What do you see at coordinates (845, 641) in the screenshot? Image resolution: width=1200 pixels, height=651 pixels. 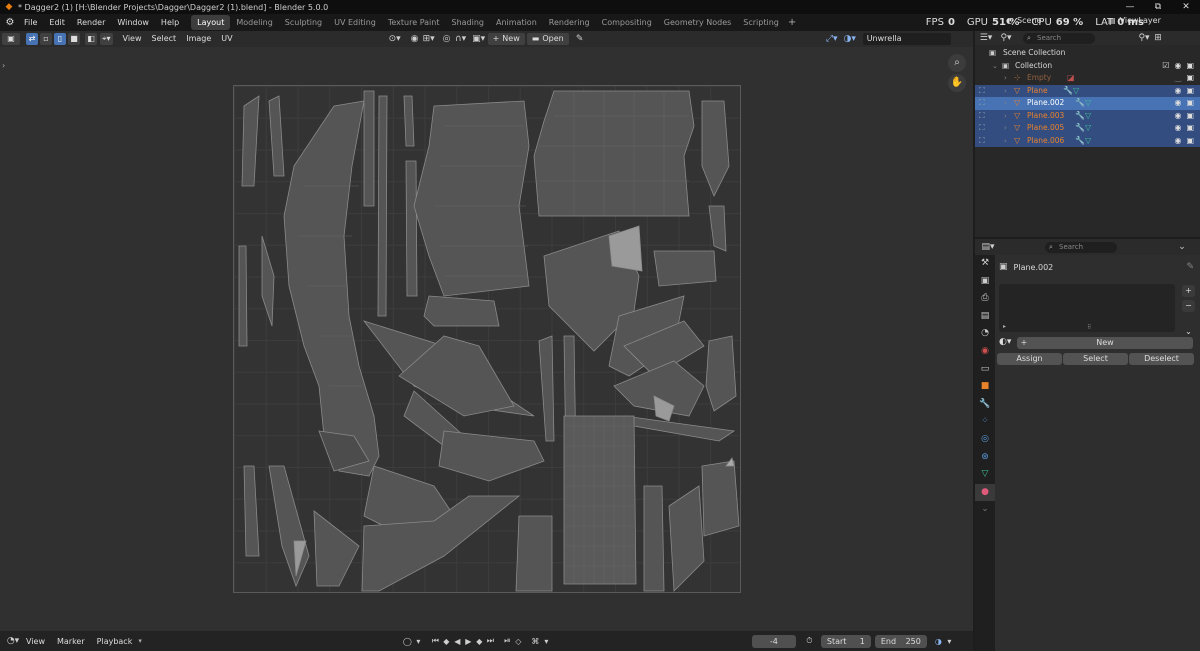 I see `start-frame-field: Start 1` at bounding box center [845, 641].